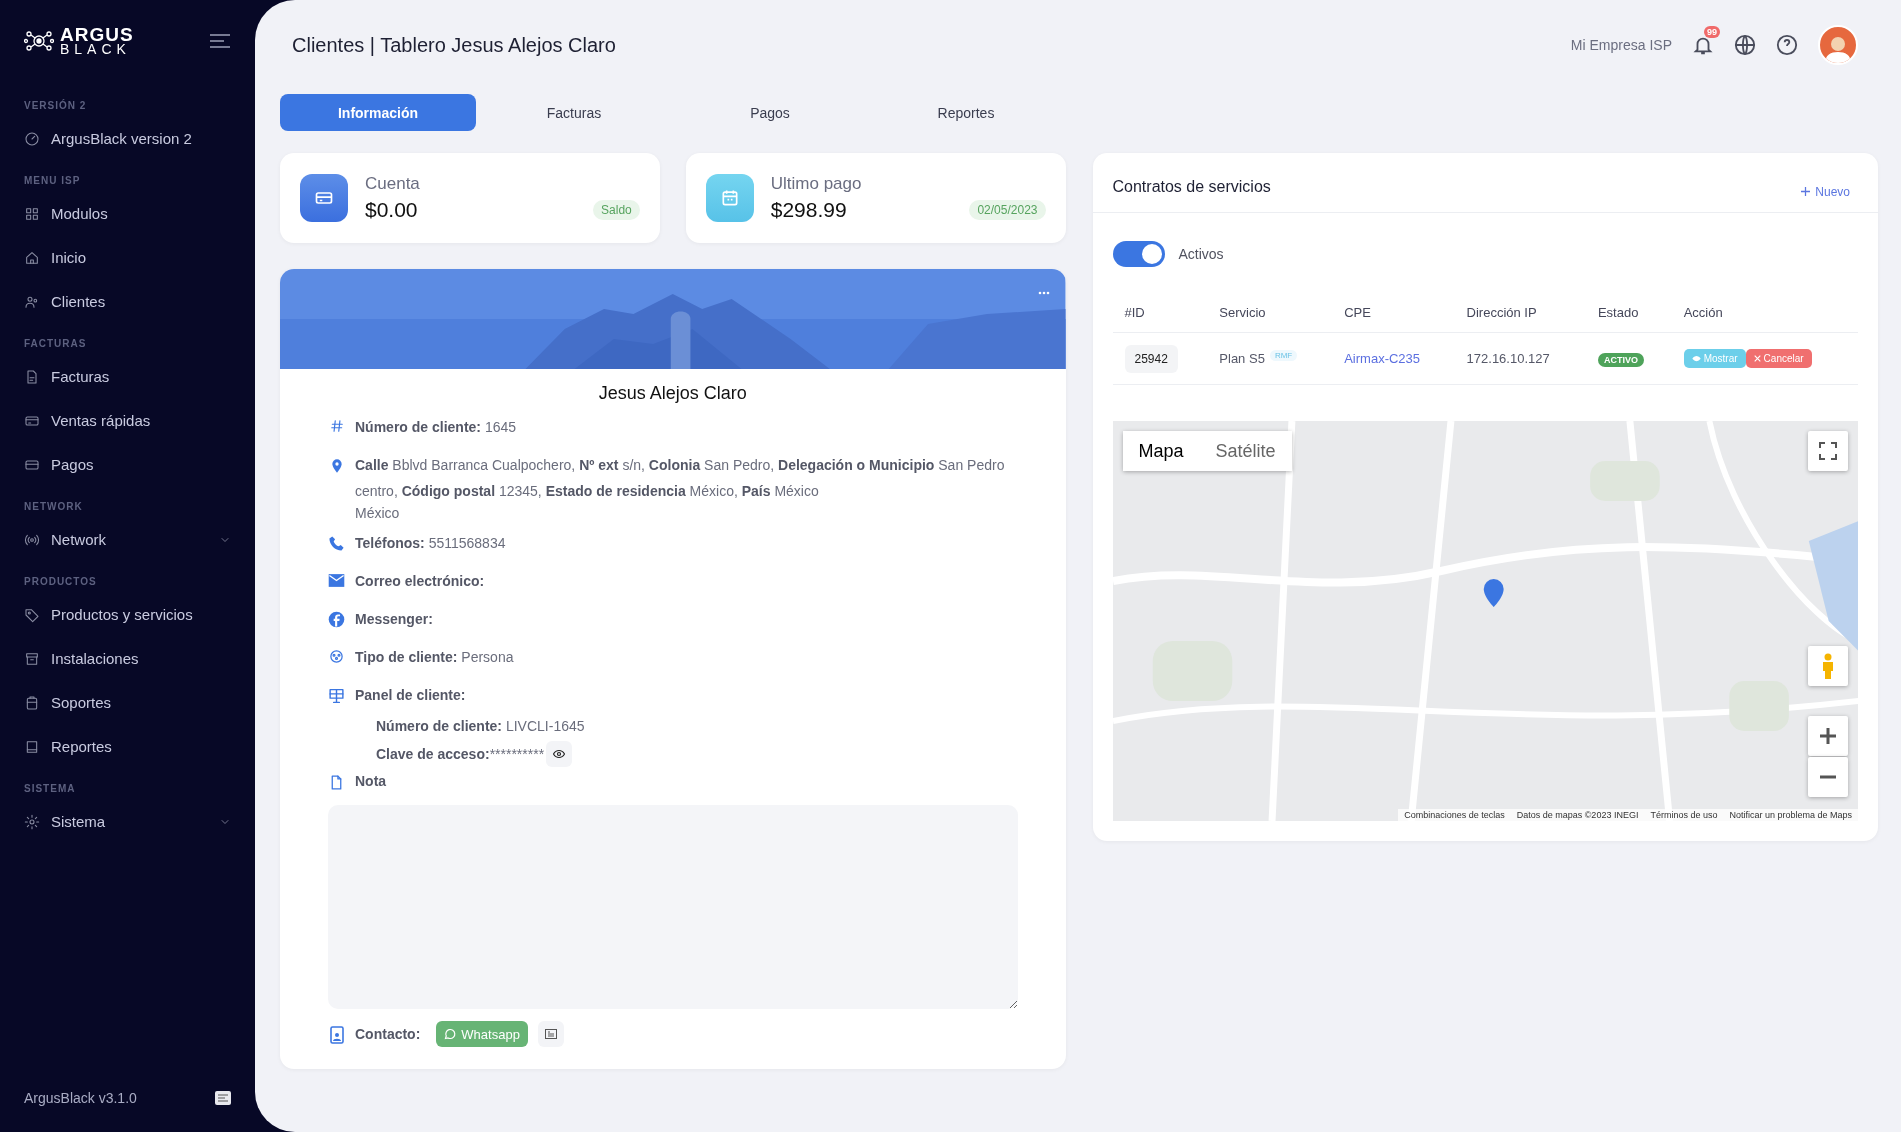 Image resolution: width=1901 pixels, height=1132 pixels. I want to click on section-title: MENU ISP, so click(53, 180).